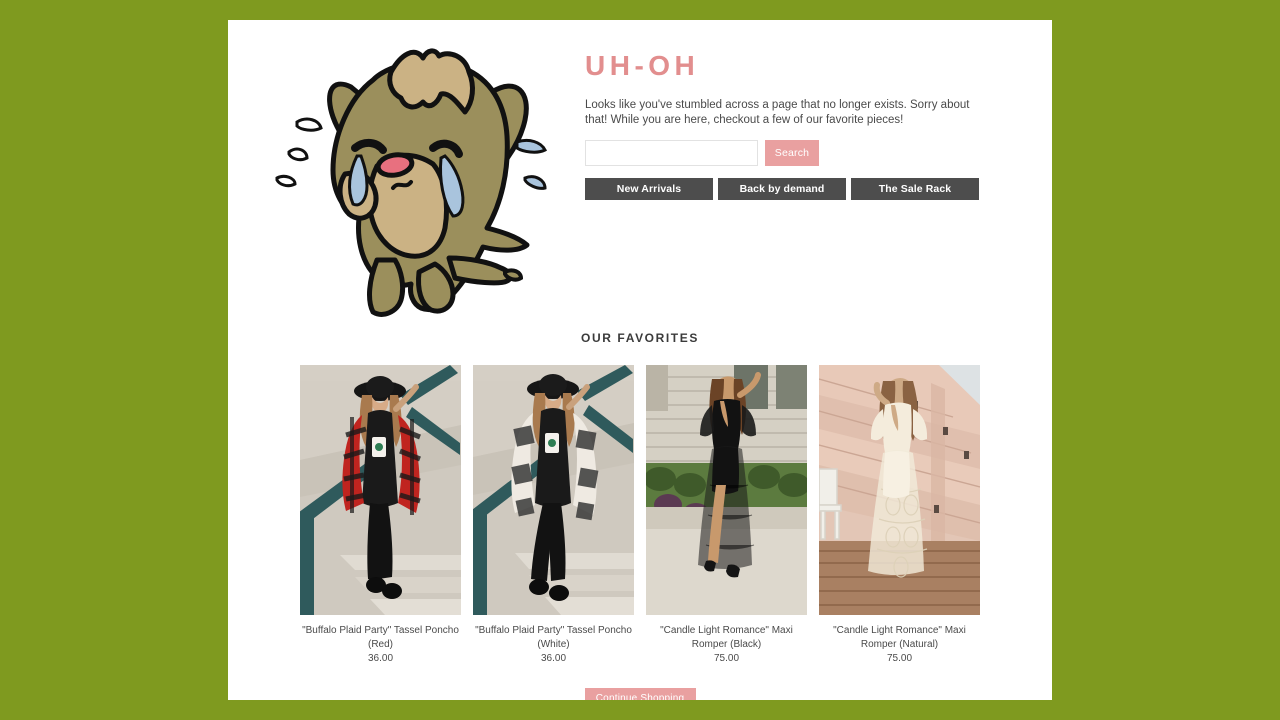 The image size is (1280, 720). I want to click on crying-dog-illustration, so click(423, 177).